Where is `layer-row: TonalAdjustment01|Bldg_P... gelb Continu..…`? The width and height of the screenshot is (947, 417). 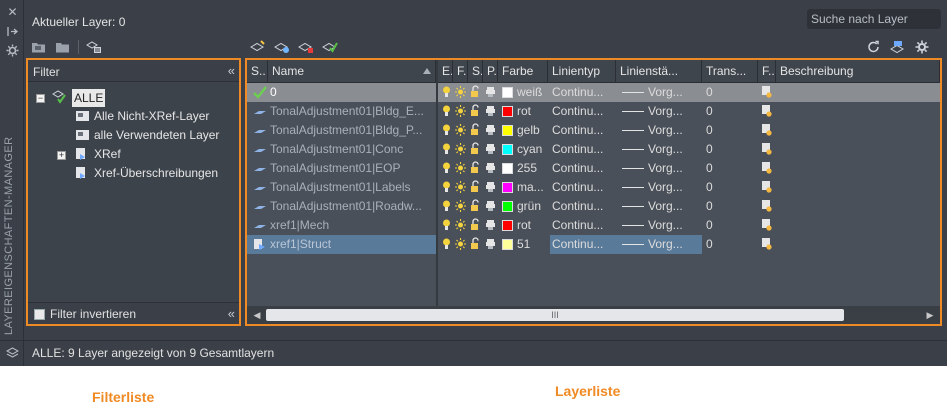 layer-row: TonalAdjustment01|Bldg_P... gelb Continu..… is located at coordinates (593, 130).